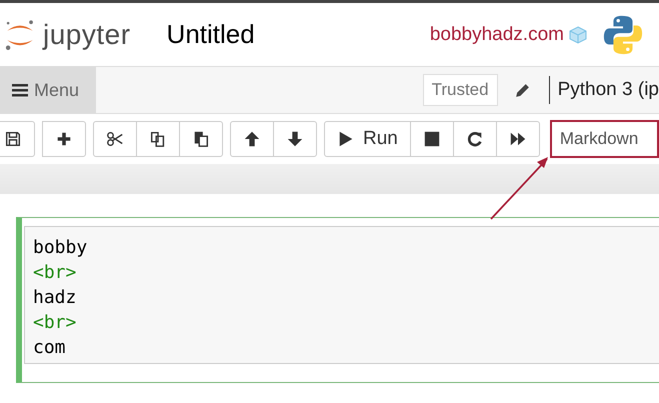 Image resolution: width=659 pixels, height=403 pixels. What do you see at coordinates (87, 34) in the screenshot?
I see `logo-text: jupyter` at bounding box center [87, 34].